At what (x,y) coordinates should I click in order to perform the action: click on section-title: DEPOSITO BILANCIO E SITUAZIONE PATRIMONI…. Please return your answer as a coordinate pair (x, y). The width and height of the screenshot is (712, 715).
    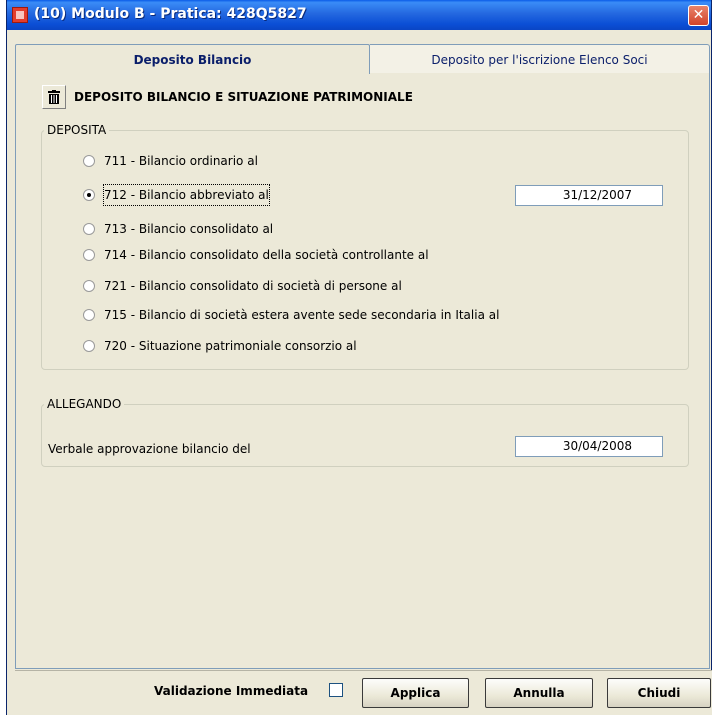
    Looking at the image, I should click on (243, 97).